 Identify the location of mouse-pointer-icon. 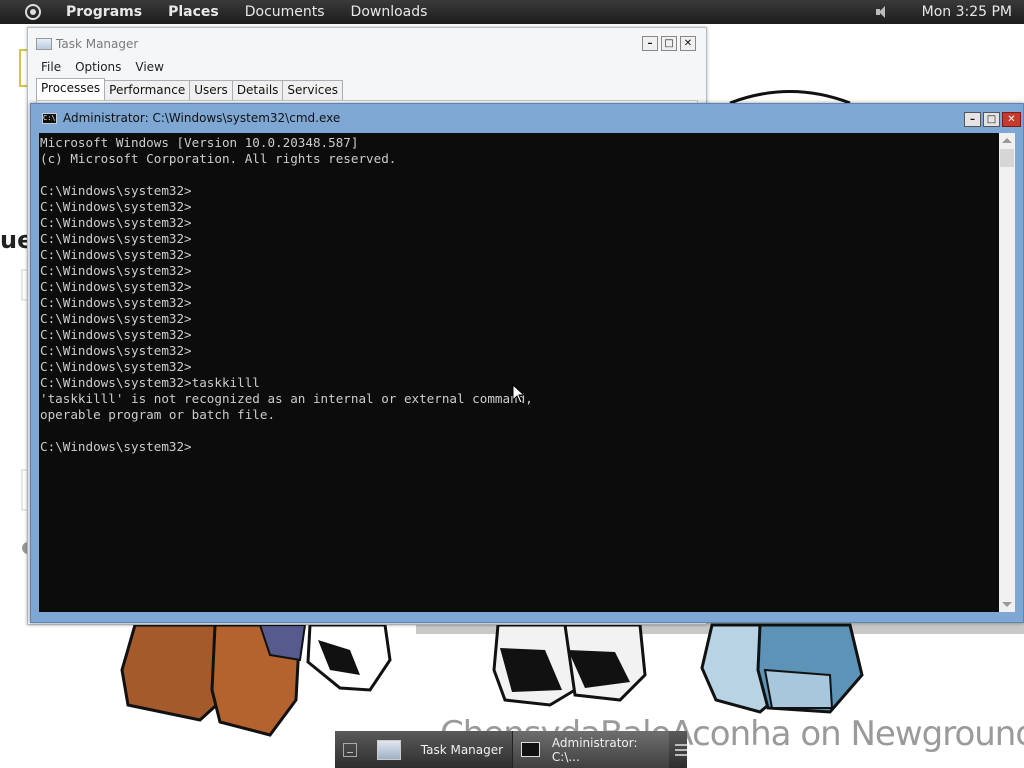
(519, 394).